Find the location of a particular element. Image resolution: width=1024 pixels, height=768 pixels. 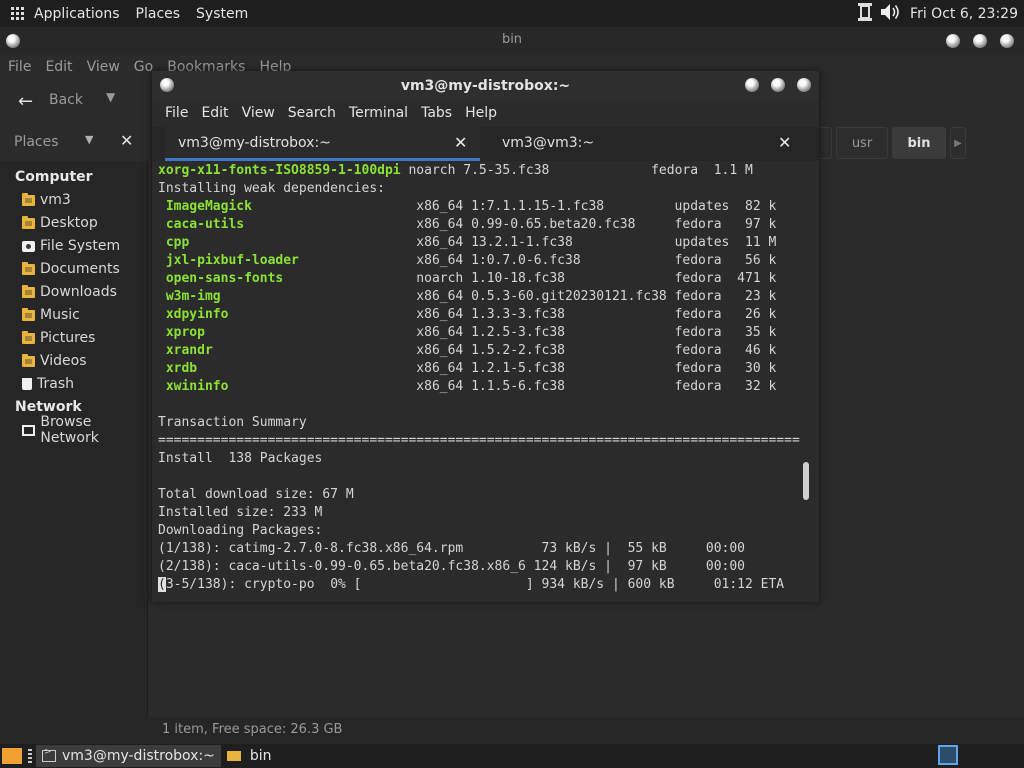

close-sidebar-icon: ✕ is located at coordinates (126, 140).